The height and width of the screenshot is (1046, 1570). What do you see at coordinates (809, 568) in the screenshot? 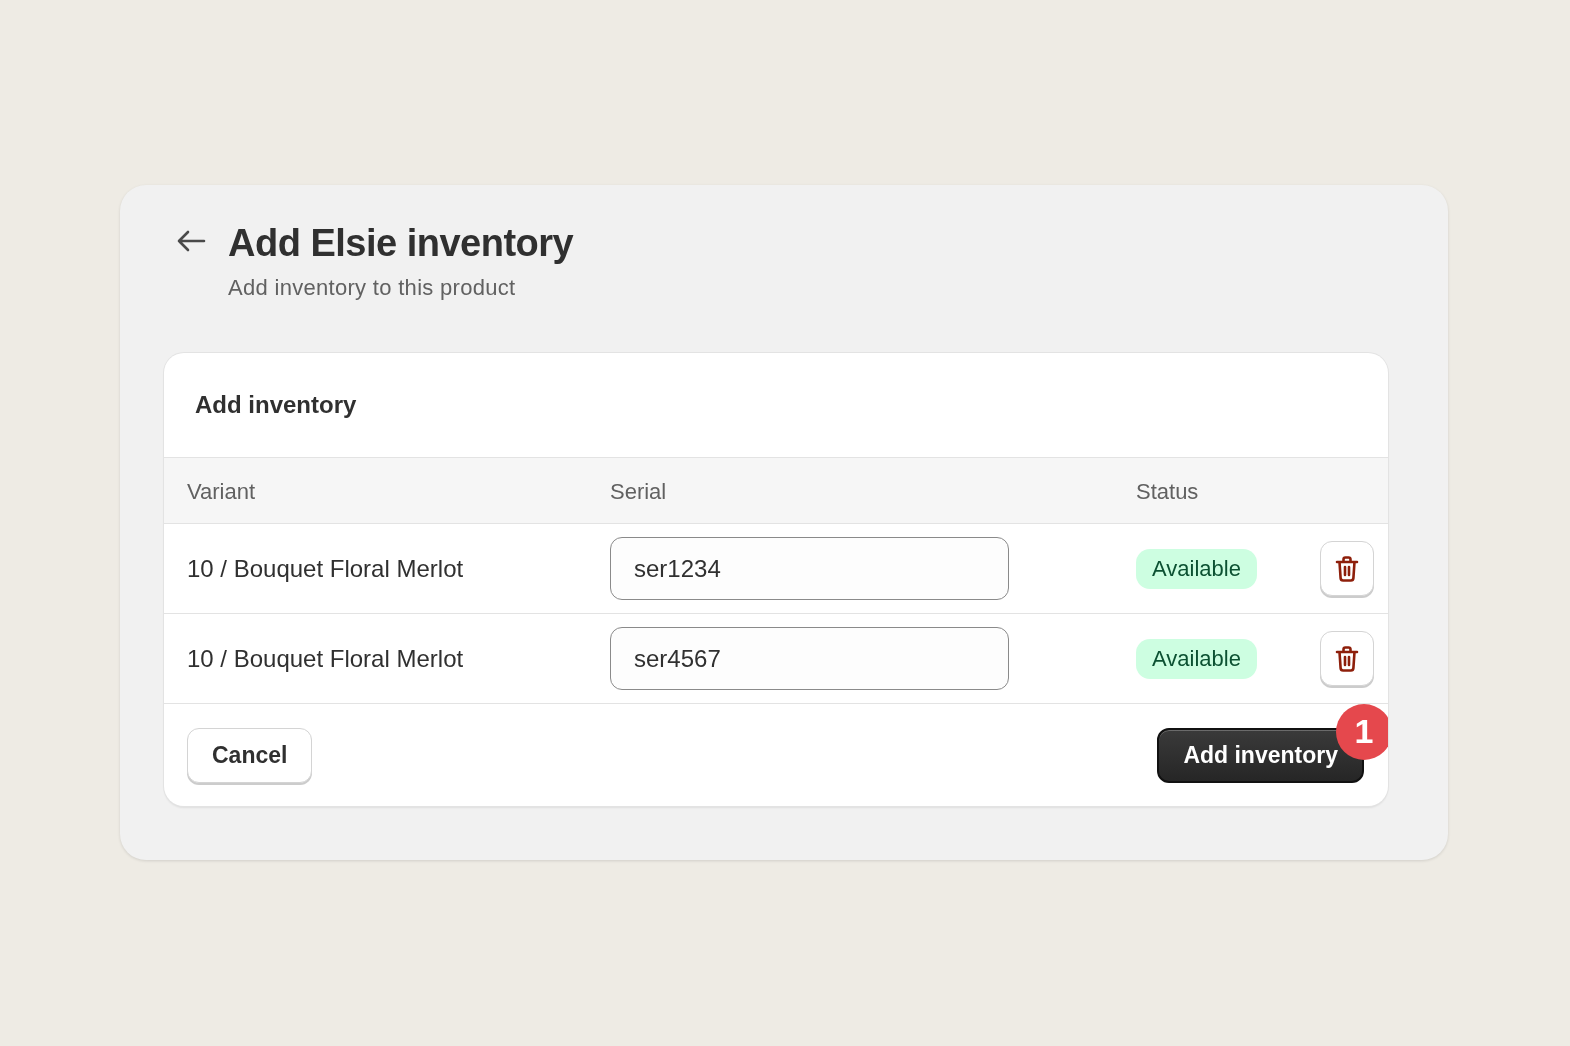
I see `serial-input: ser1234` at bounding box center [809, 568].